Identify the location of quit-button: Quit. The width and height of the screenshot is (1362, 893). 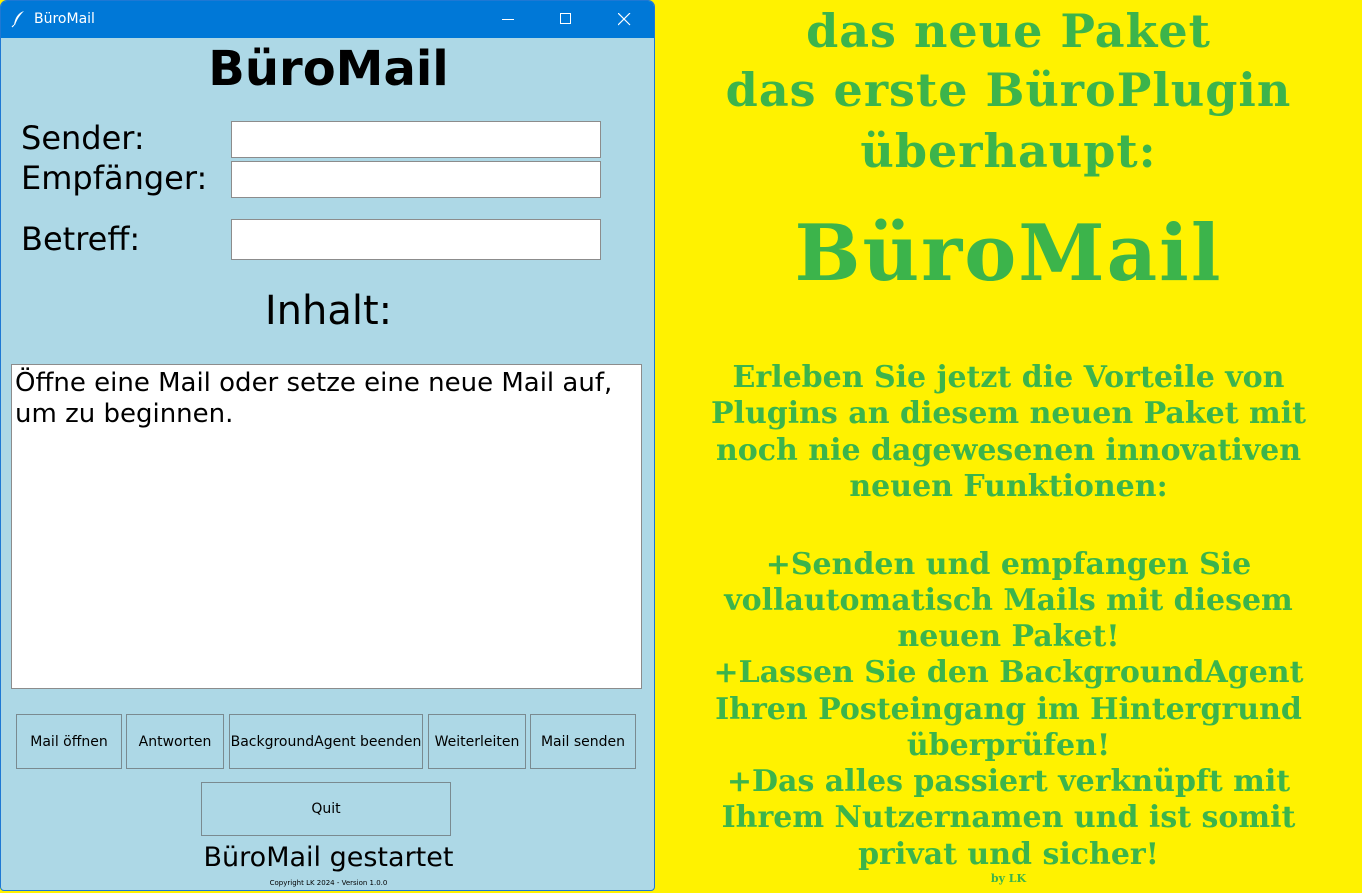
(326, 809).